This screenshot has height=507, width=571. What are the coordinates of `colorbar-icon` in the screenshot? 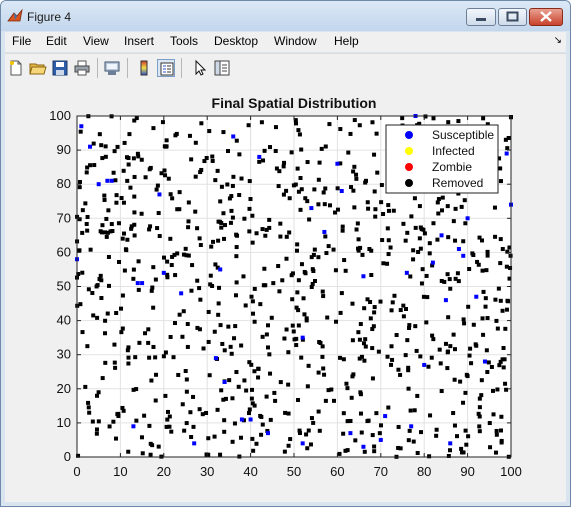 It's located at (144, 68).